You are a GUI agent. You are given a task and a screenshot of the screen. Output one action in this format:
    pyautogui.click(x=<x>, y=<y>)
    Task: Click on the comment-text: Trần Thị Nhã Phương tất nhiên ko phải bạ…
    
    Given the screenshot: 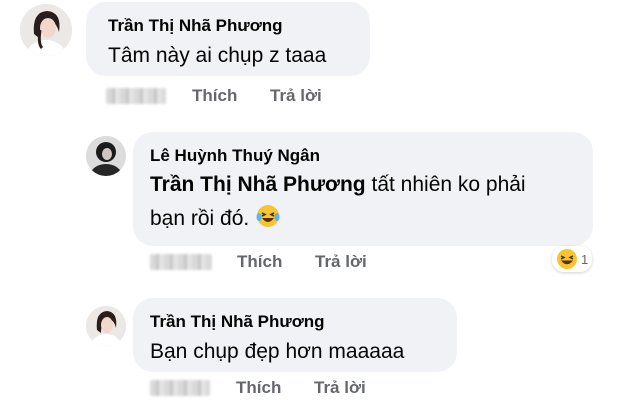 What is the action you would take?
    pyautogui.click(x=365, y=204)
    